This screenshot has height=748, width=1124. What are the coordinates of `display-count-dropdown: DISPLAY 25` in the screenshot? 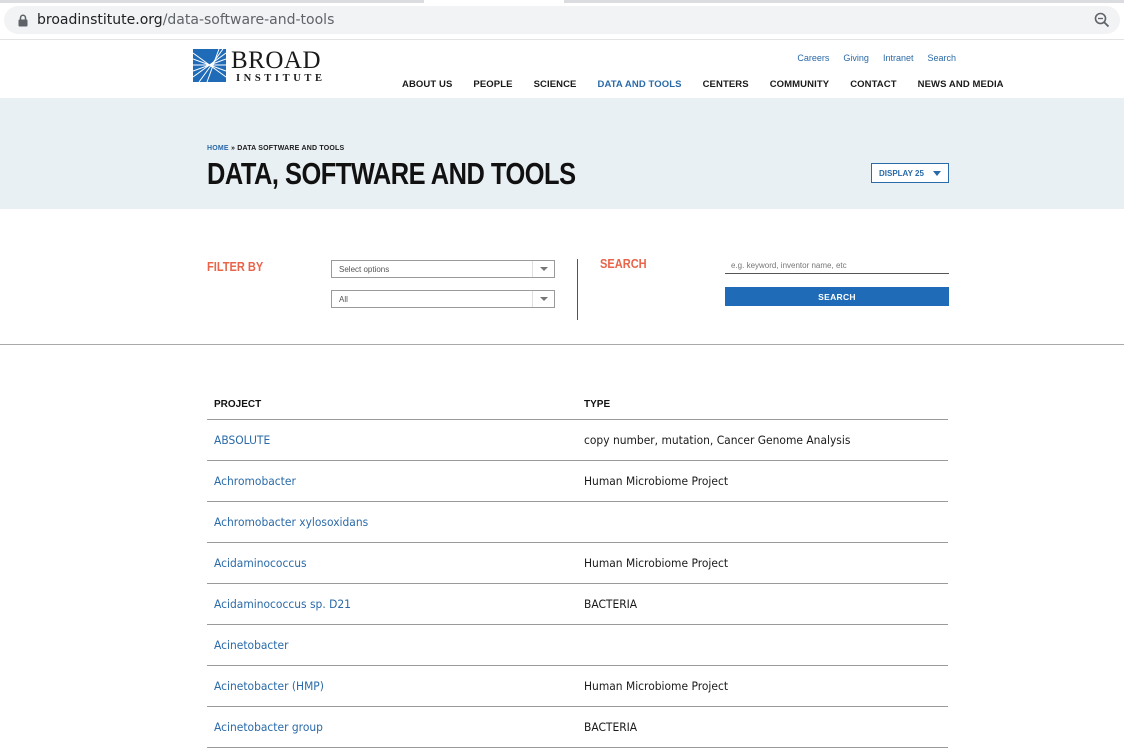 It's located at (910, 173).